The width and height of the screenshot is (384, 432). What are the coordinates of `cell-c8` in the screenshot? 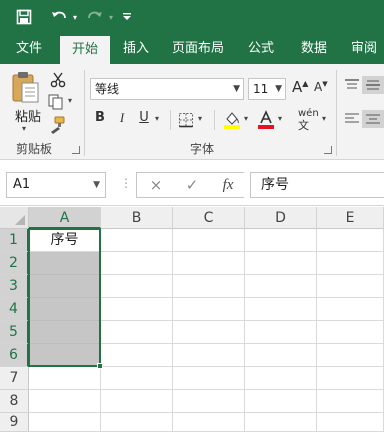 It's located at (209, 401).